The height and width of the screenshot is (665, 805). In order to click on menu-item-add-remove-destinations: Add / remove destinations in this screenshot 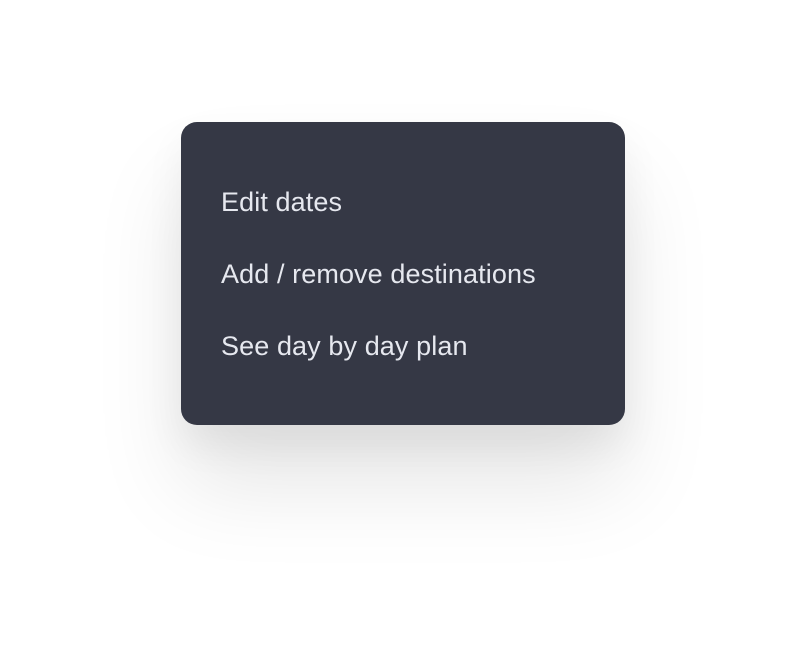, I will do `click(423, 274)`.